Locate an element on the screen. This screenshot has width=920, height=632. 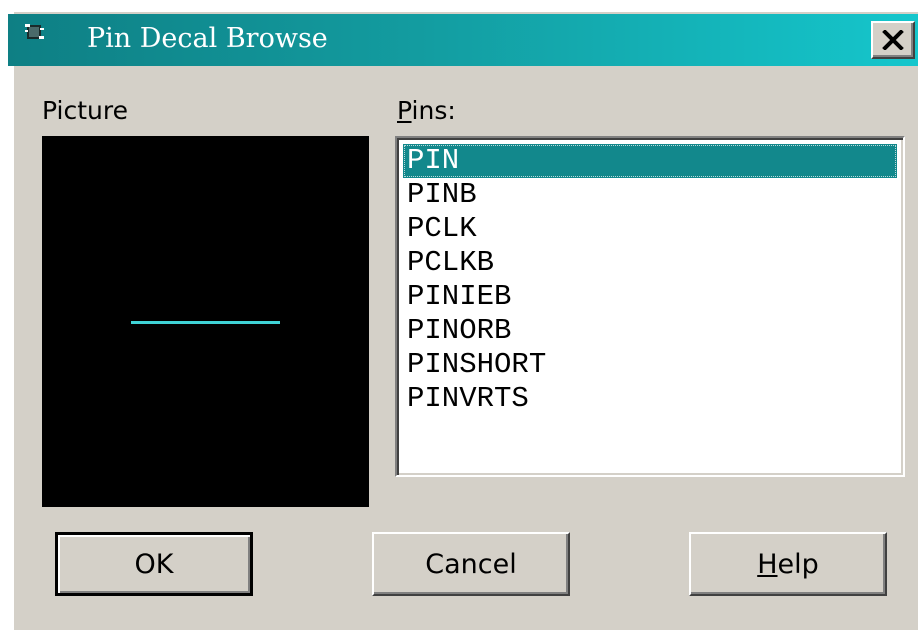
title-bar: Pin Decal Browse is located at coordinates (463, 40).